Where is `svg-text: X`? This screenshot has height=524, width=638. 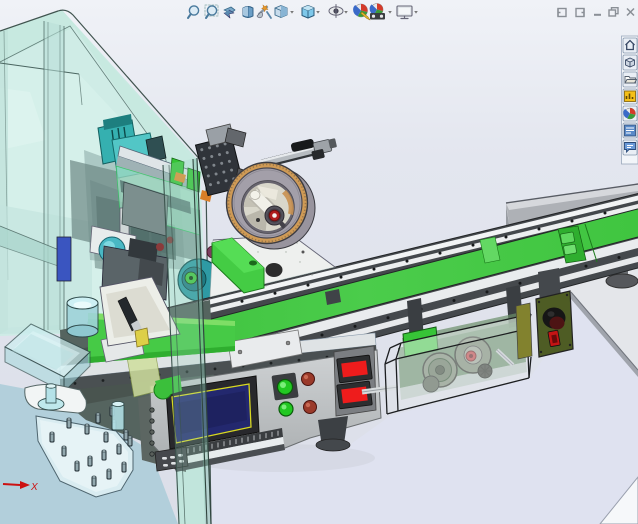
svg-text: X is located at coordinates (34, 487).